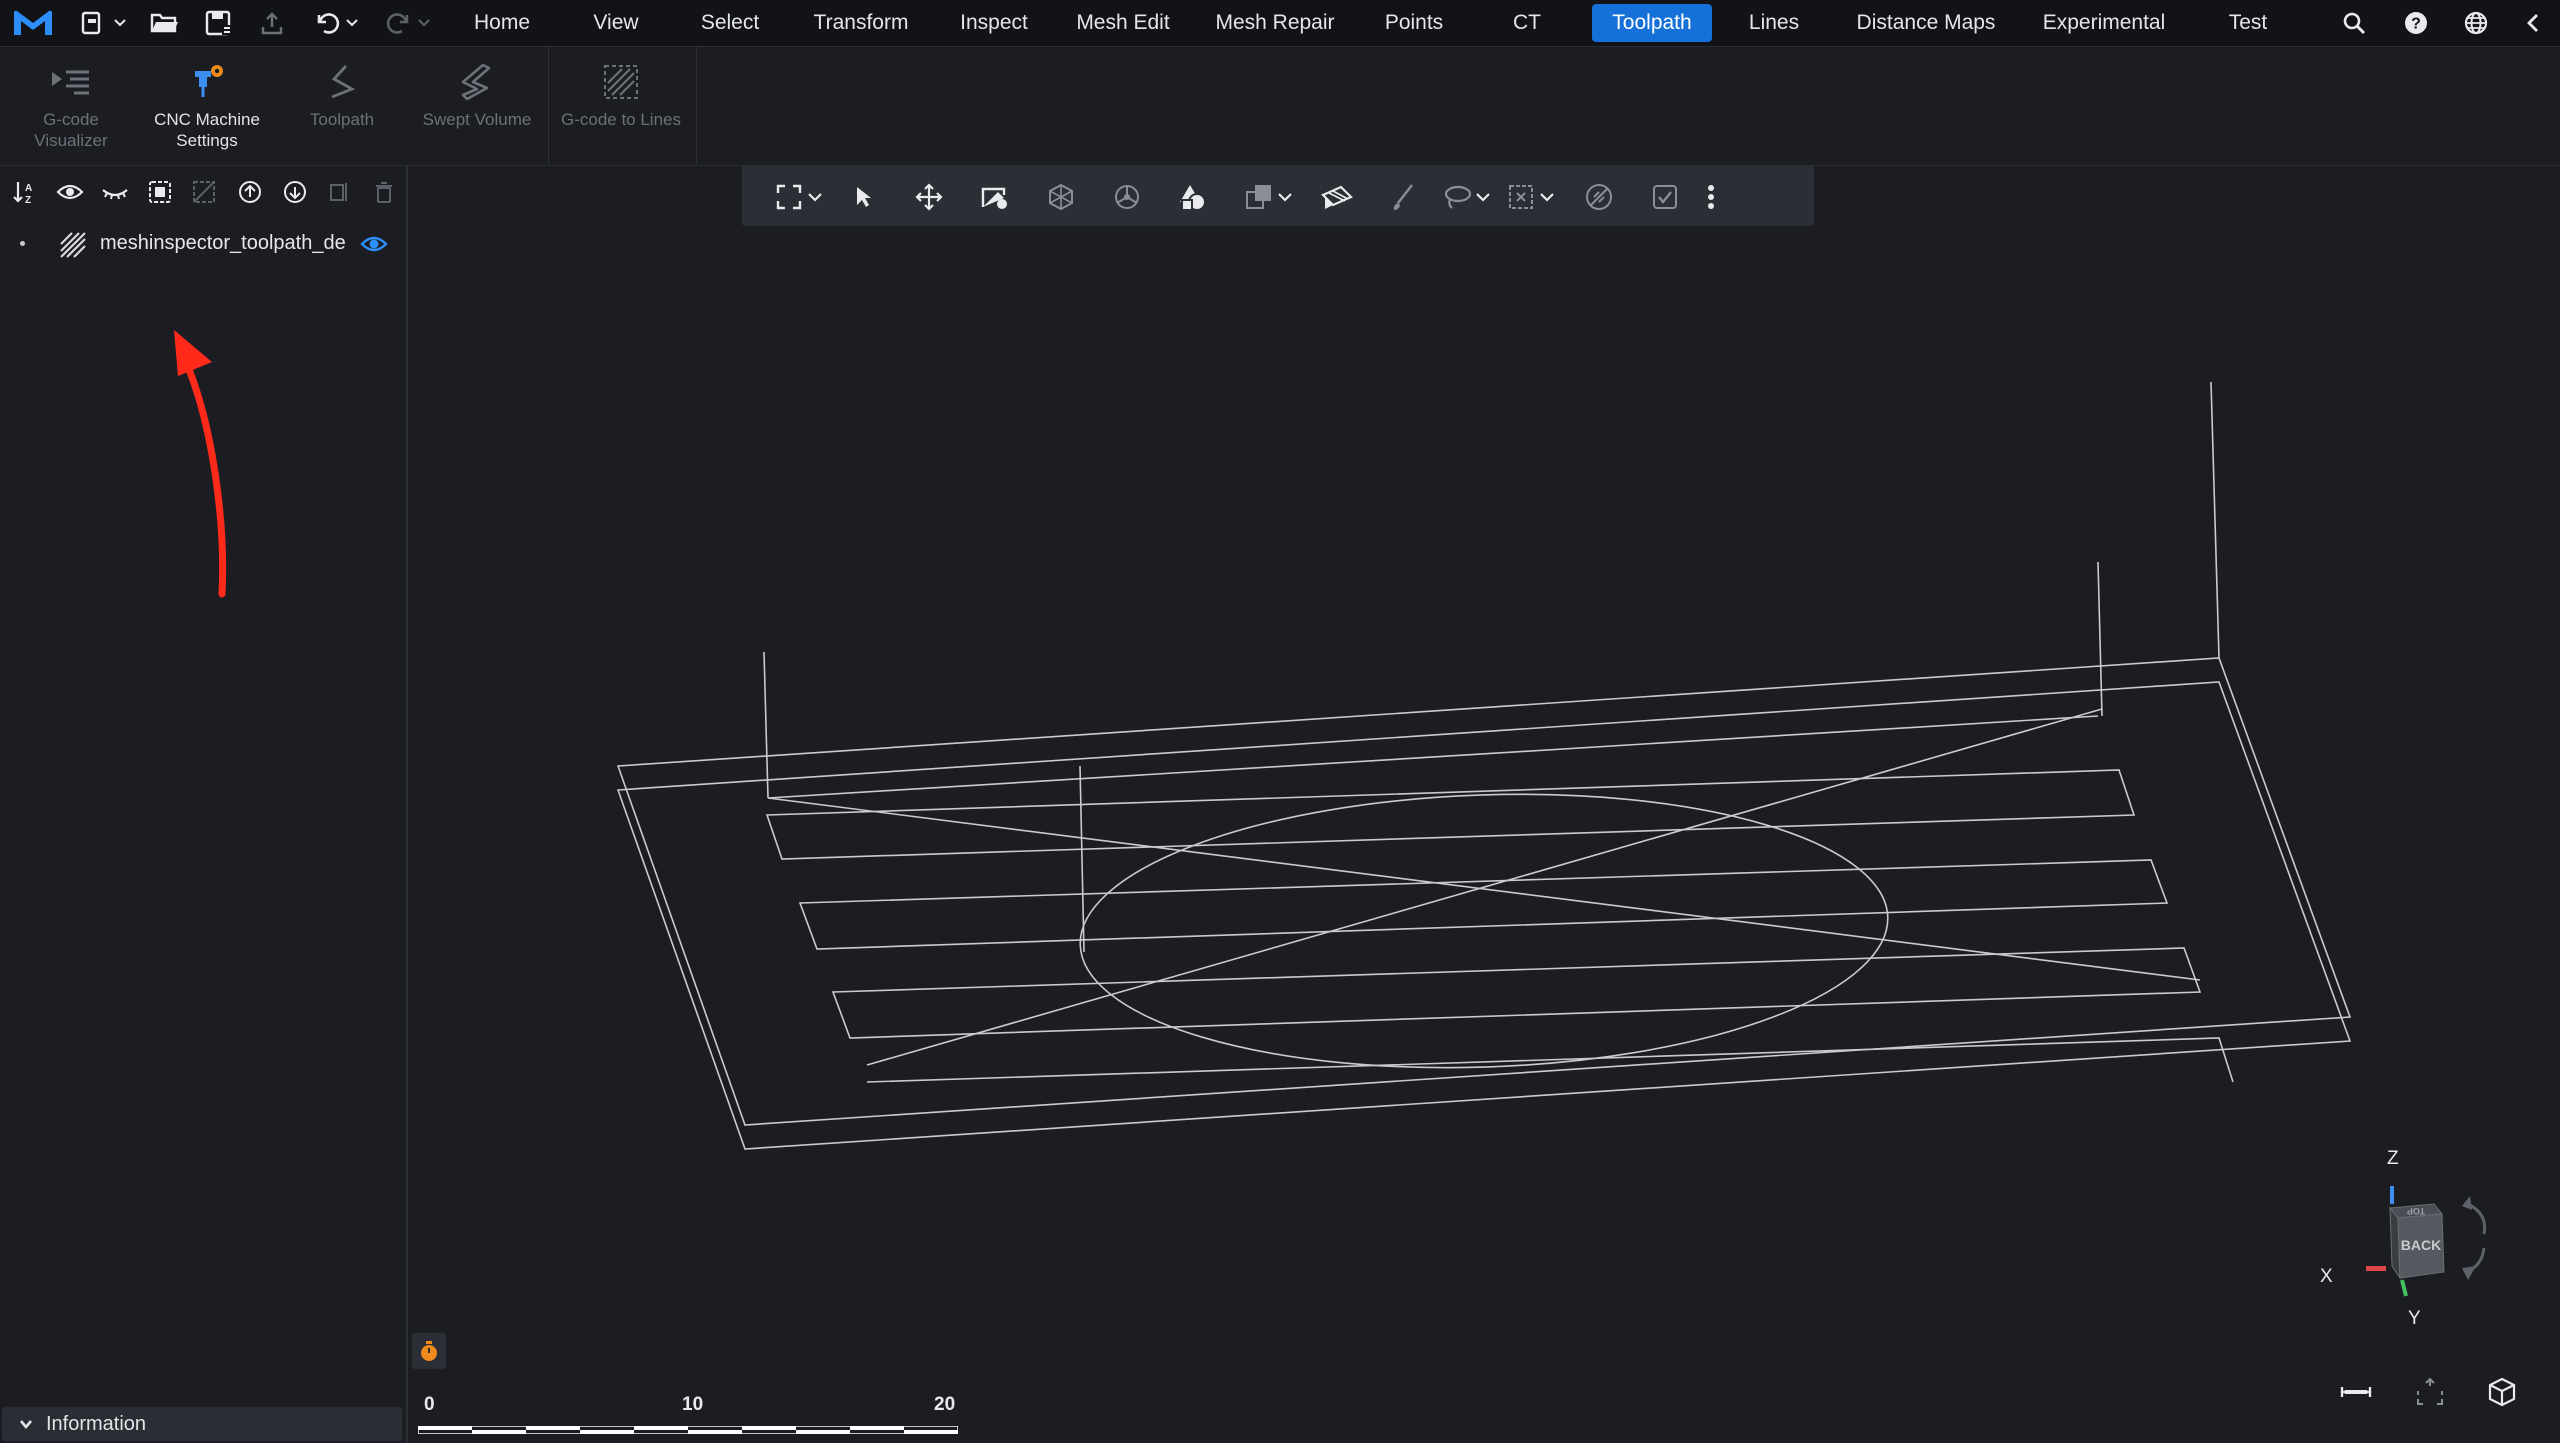 Image resolution: width=2560 pixels, height=1443 pixels. Describe the element at coordinates (548, 106) in the screenshot. I see `ribbon-separator` at that location.